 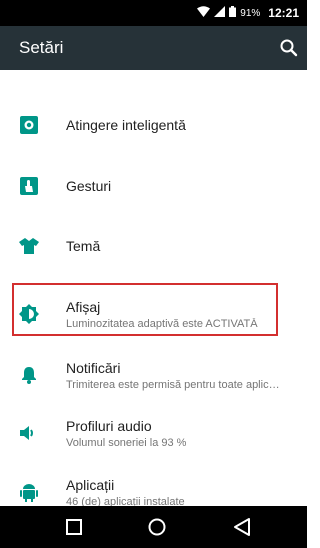 I want to click on status-bar: 91% 12:21, so click(x=153, y=13).